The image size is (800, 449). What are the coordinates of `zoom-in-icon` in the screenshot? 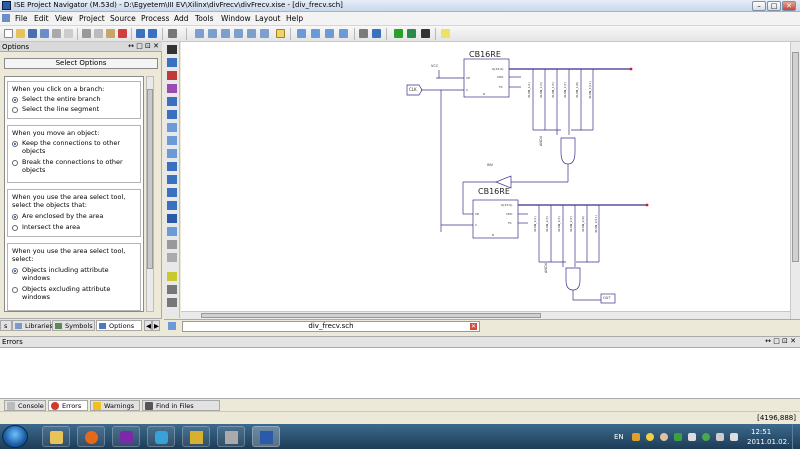 It's located at (199, 33).